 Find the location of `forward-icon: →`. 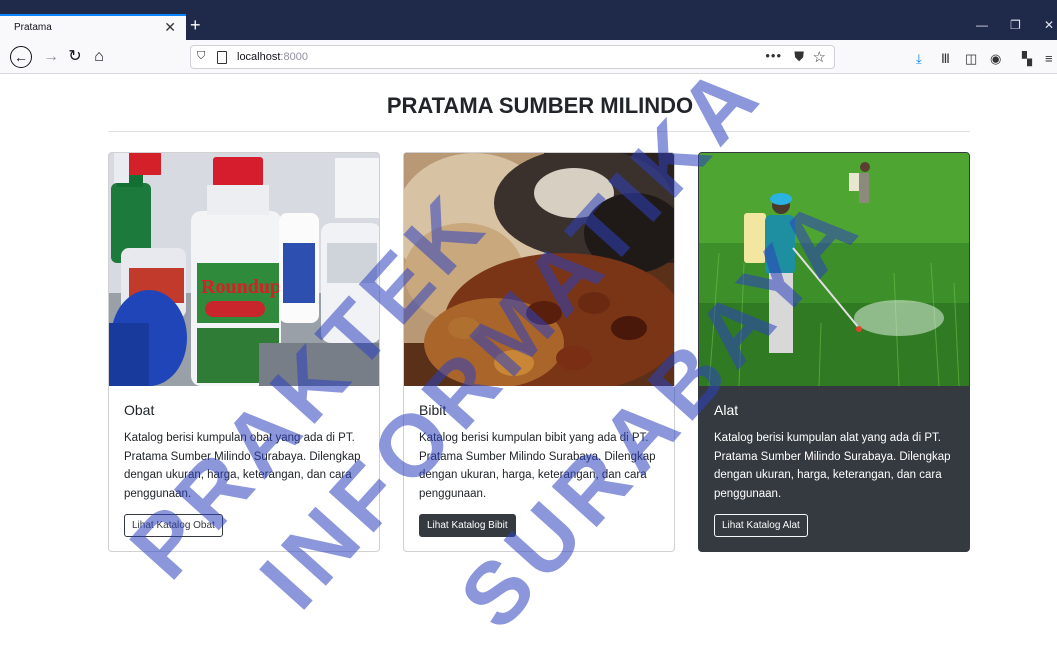

forward-icon: → is located at coordinates (51, 57).